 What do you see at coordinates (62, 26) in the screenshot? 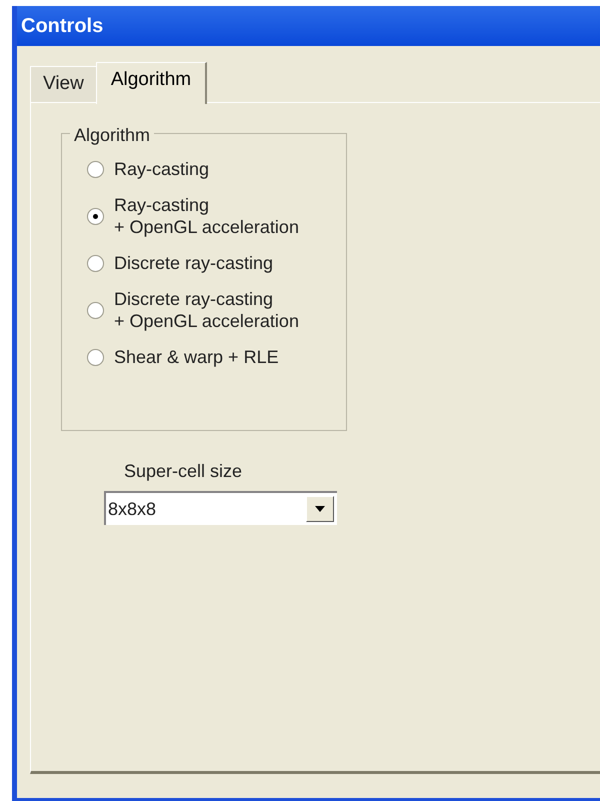
I see `window-title: Controls` at bounding box center [62, 26].